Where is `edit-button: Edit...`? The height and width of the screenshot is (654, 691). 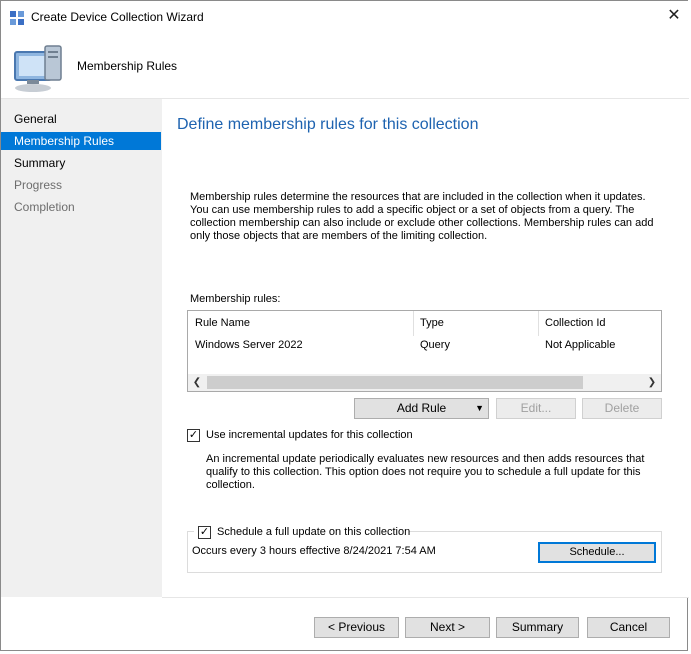 edit-button: Edit... is located at coordinates (536, 408).